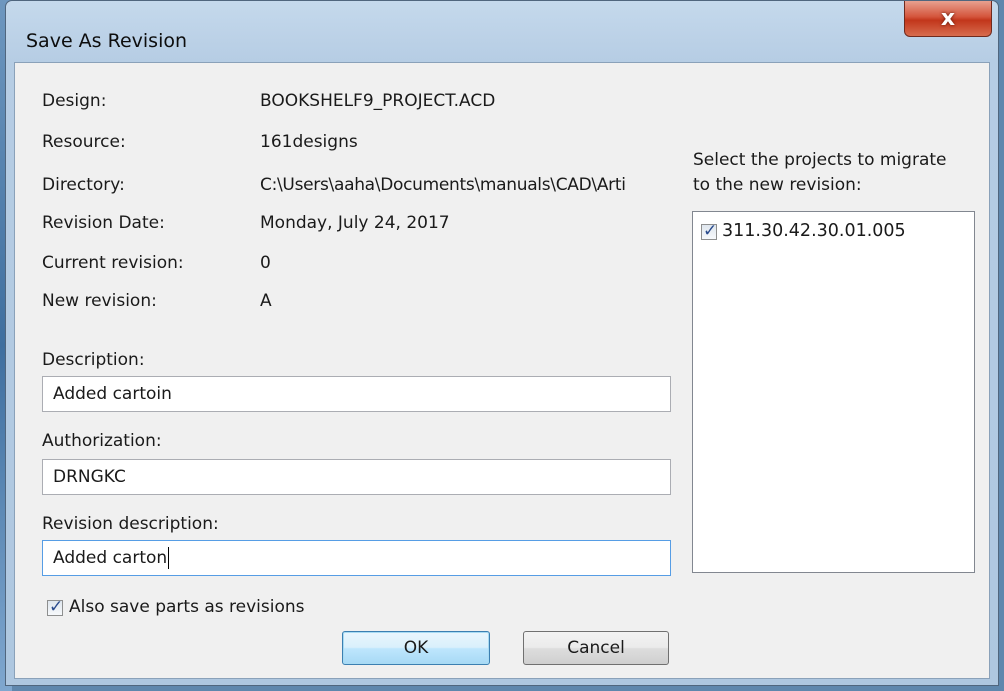 The height and width of the screenshot is (691, 1004). I want to click on authorization-label: Authorization:, so click(102, 441).